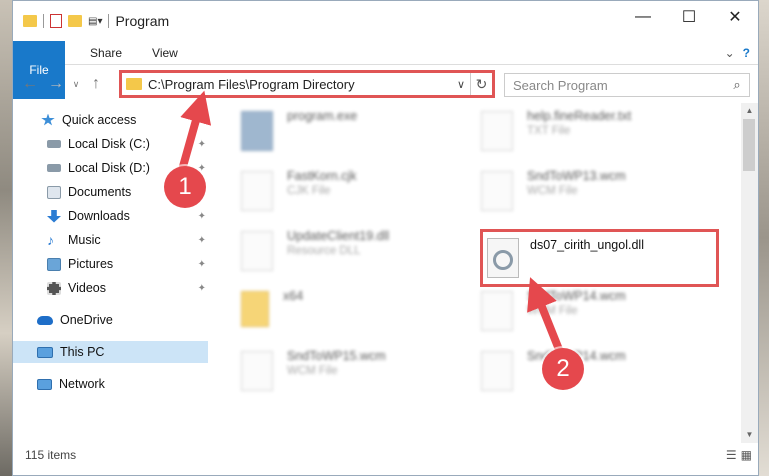 This screenshot has width=769, height=476. Describe the element at coordinates (99, 120) in the screenshot. I see `sidebar-item-label: Quick access` at that location.